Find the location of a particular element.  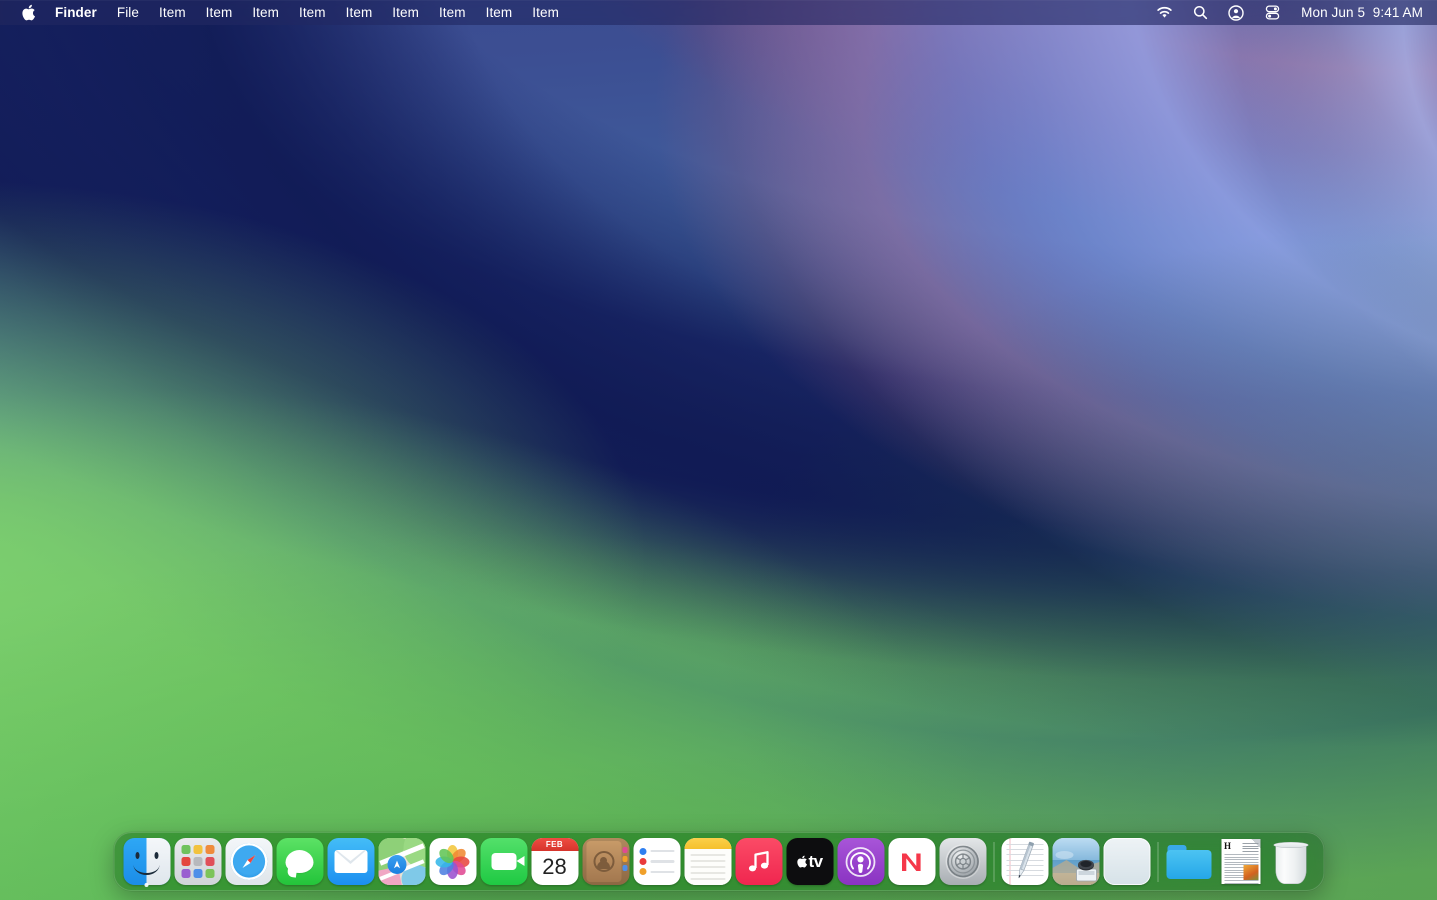

podcasts-icon is located at coordinates (860, 861).